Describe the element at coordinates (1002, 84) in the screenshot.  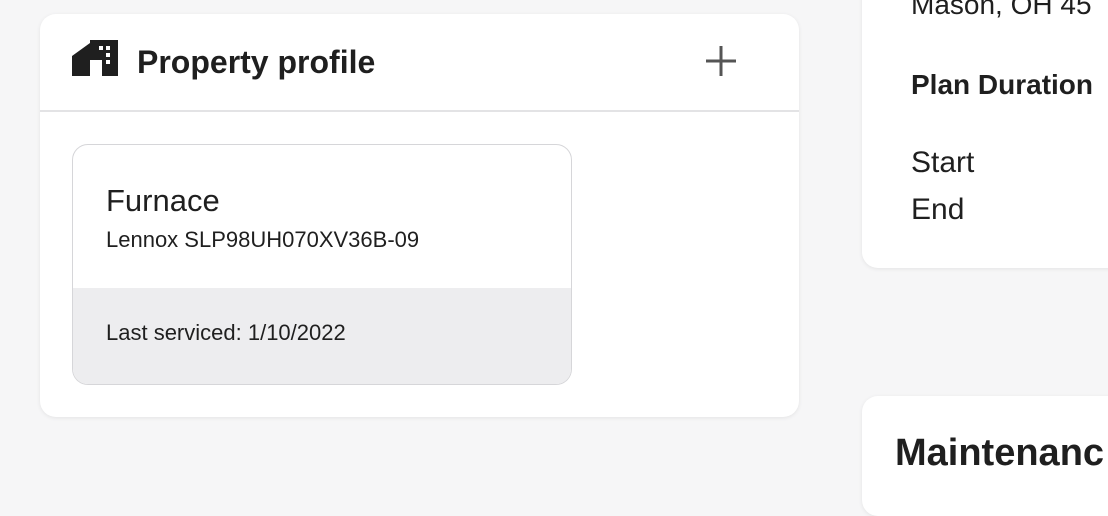
I see `plan-duration-label: Plan Duration` at that location.